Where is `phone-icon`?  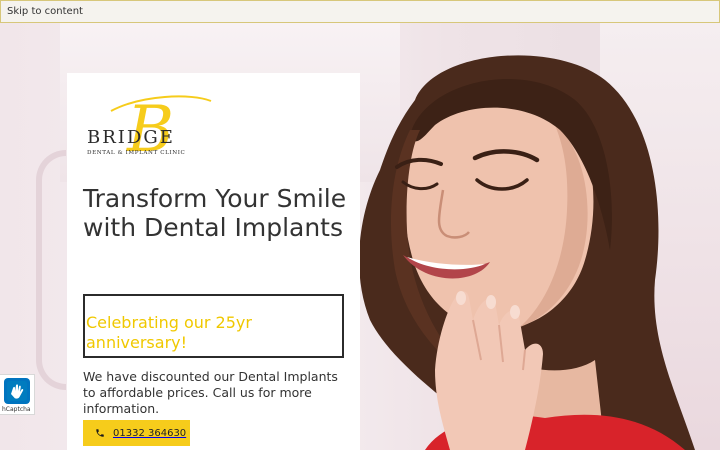
phone-icon is located at coordinates (100, 433).